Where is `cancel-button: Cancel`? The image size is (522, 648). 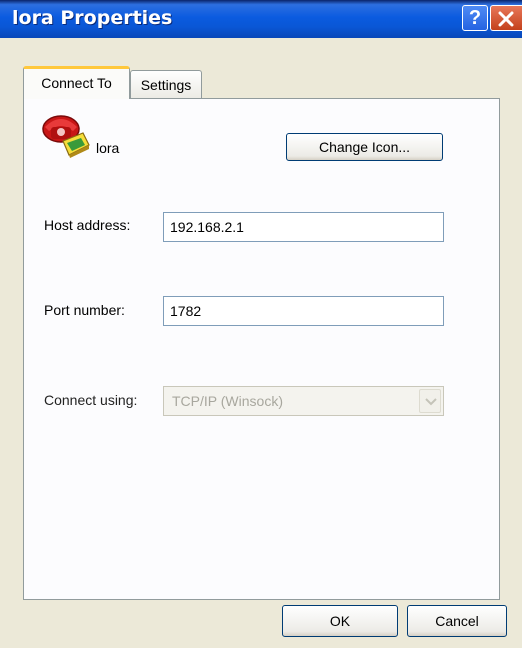 cancel-button: Cancel is located at coordinates (457, 621).